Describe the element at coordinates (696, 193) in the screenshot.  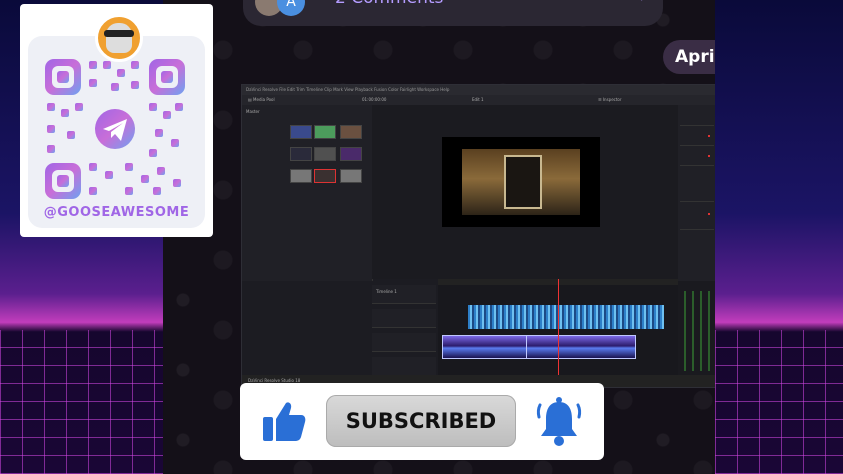
I see `inspector-panel` at that location.